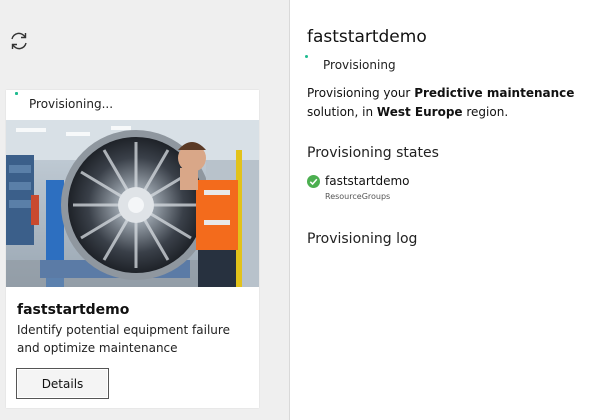  I want to click on refresh-icon, so click(18, 40).